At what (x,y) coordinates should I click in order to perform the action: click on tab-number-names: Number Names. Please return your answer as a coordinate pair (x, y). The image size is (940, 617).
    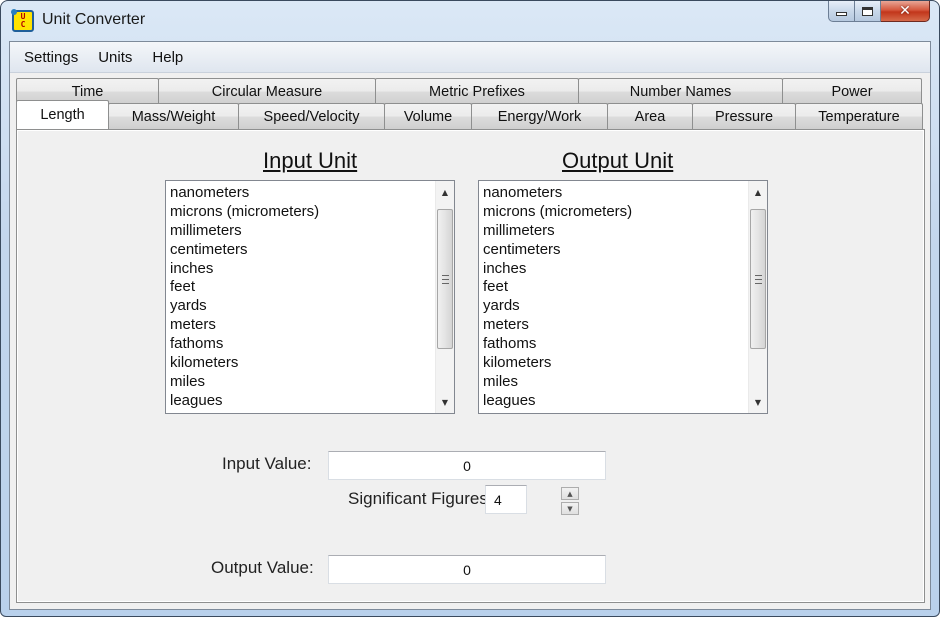
    Looking at the image, I should click on (680, 91).